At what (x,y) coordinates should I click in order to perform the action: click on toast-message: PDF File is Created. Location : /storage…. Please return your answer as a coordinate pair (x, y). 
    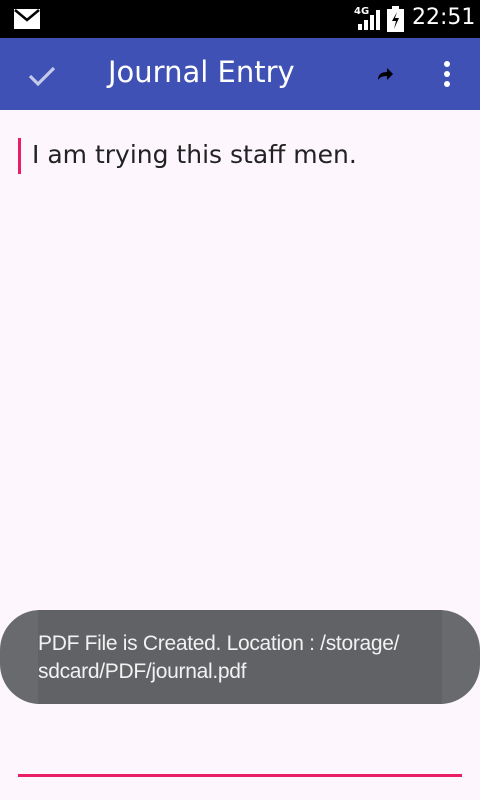
    Looking at the image, I should click on (240, 657).